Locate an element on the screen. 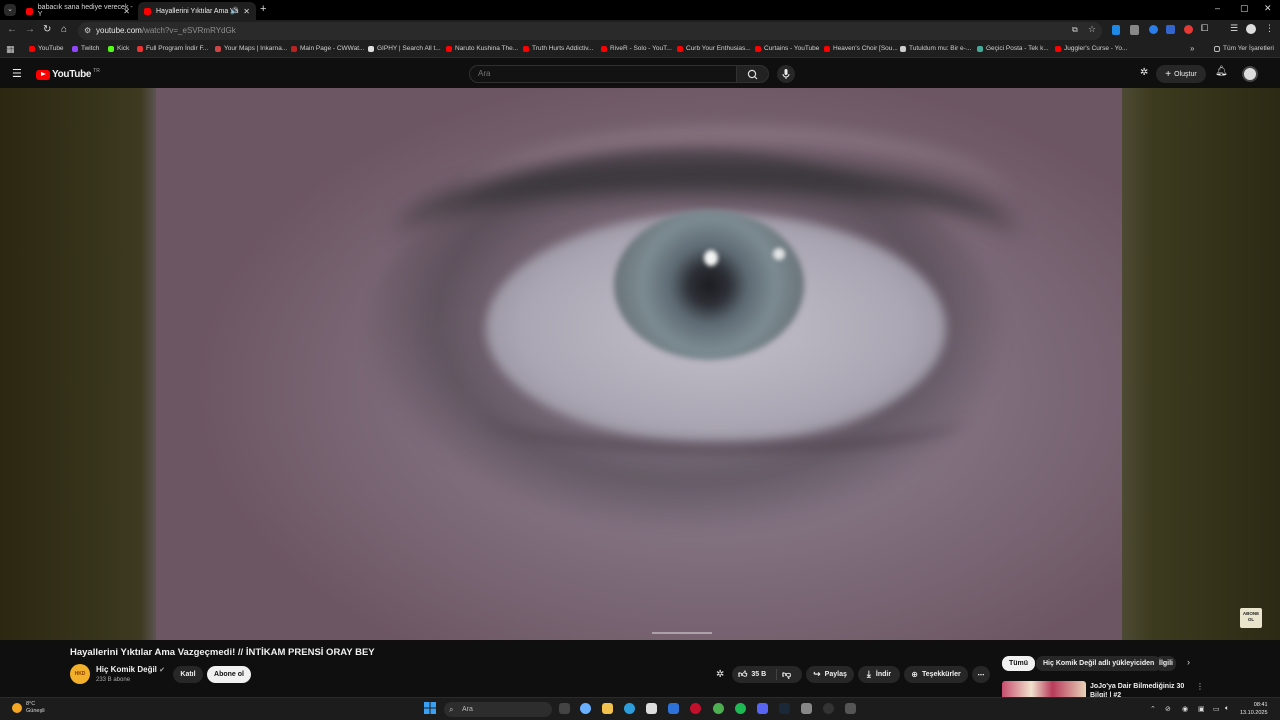  video-progress-indicator is located at coordinates (682, 633).